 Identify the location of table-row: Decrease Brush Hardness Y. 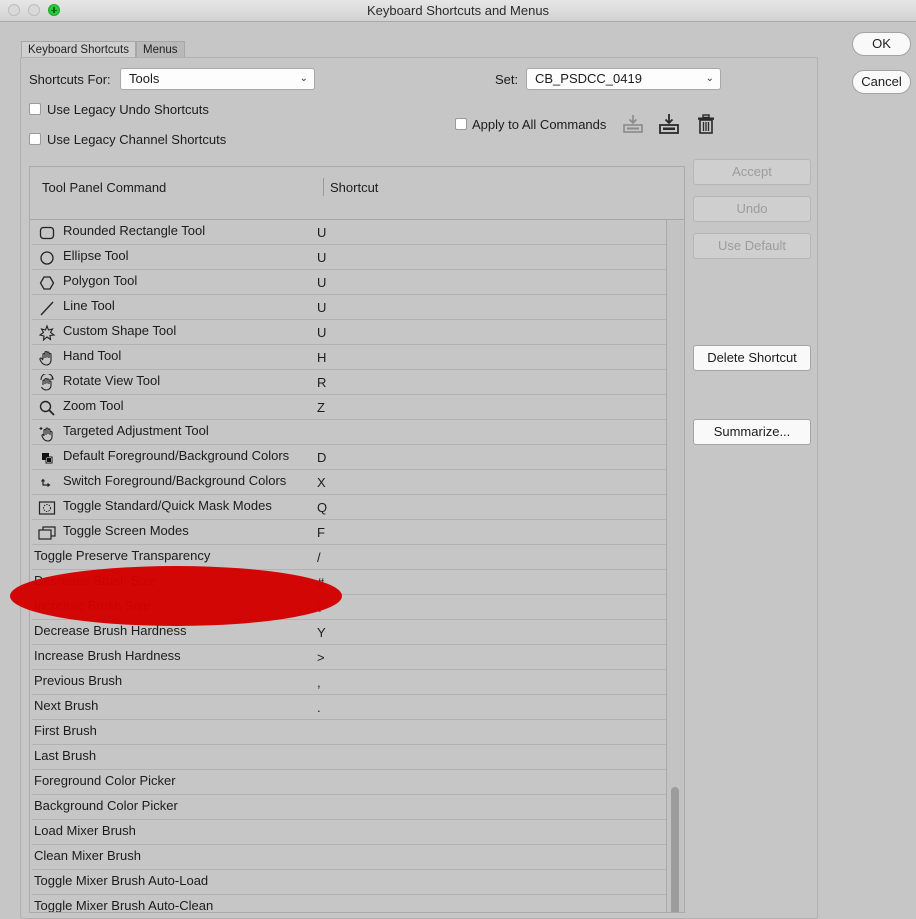
(349, 632).